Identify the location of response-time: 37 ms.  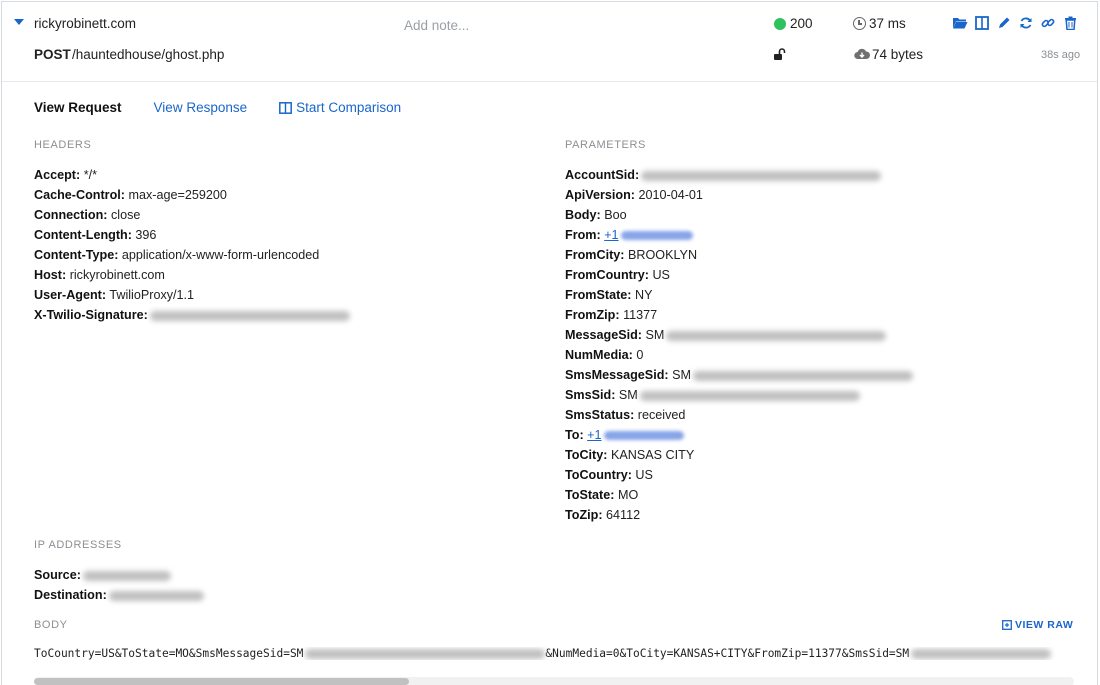
(887, 23).